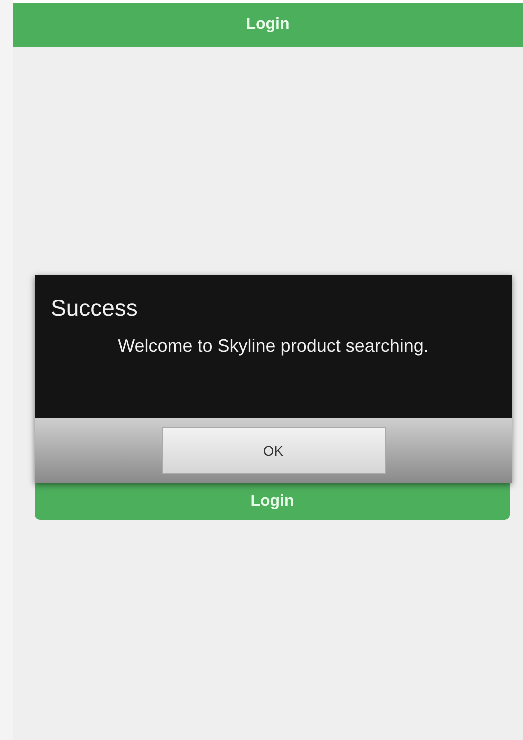  Describe the element at coordinates (273, 346) in the screenshot. I see `dialog-message: Welcome to Skyline product searching.` at that location.